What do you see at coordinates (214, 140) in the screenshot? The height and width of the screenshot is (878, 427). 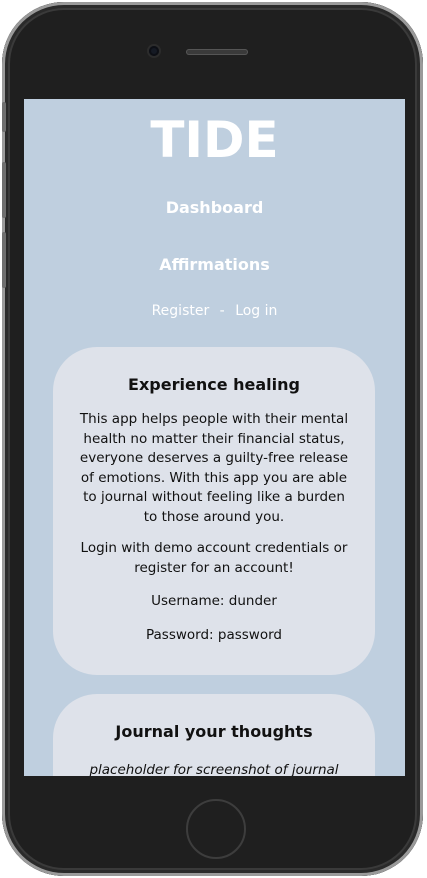 I see `app-title: TIDE` at bounding box center [214, 140].